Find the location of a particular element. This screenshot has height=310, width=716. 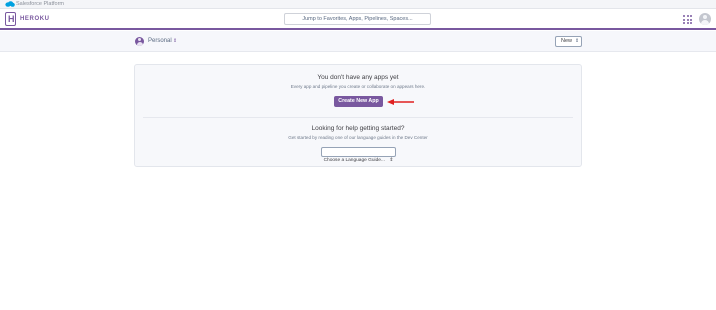

new-button-label: New is located at coordinates (567, 41).